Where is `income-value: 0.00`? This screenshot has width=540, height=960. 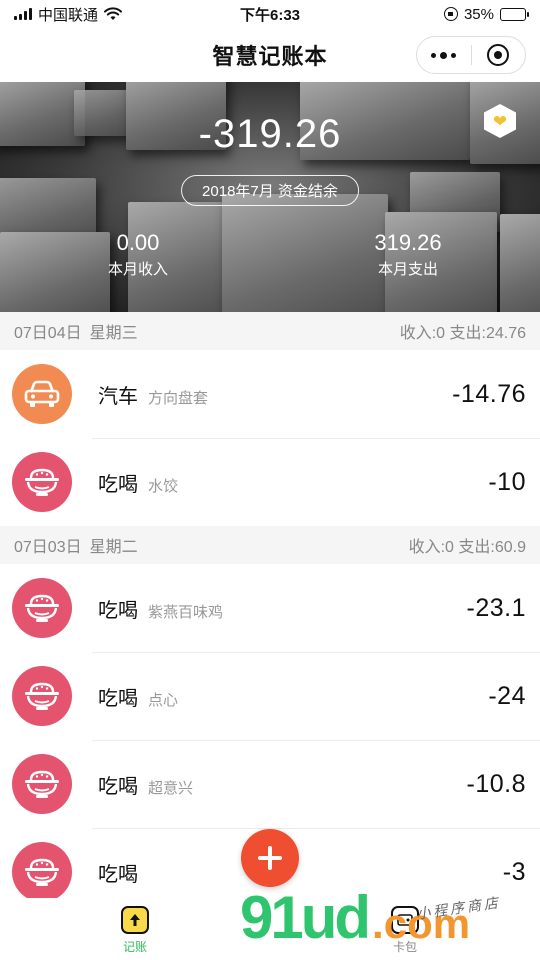 income-value: 0.00 is located at coordinates (138, 242).